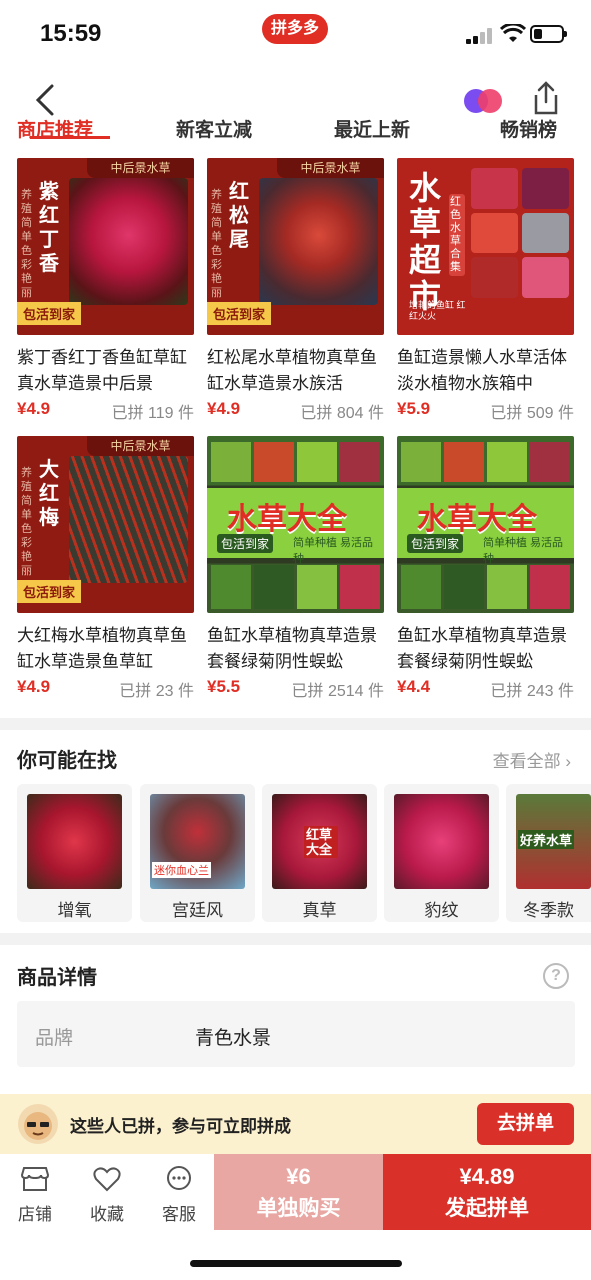  Describe the element at coordinates (487, 1192) in the screenshot. I see `start-group-buy-button: ¥4.89 发起拼单` at that location.